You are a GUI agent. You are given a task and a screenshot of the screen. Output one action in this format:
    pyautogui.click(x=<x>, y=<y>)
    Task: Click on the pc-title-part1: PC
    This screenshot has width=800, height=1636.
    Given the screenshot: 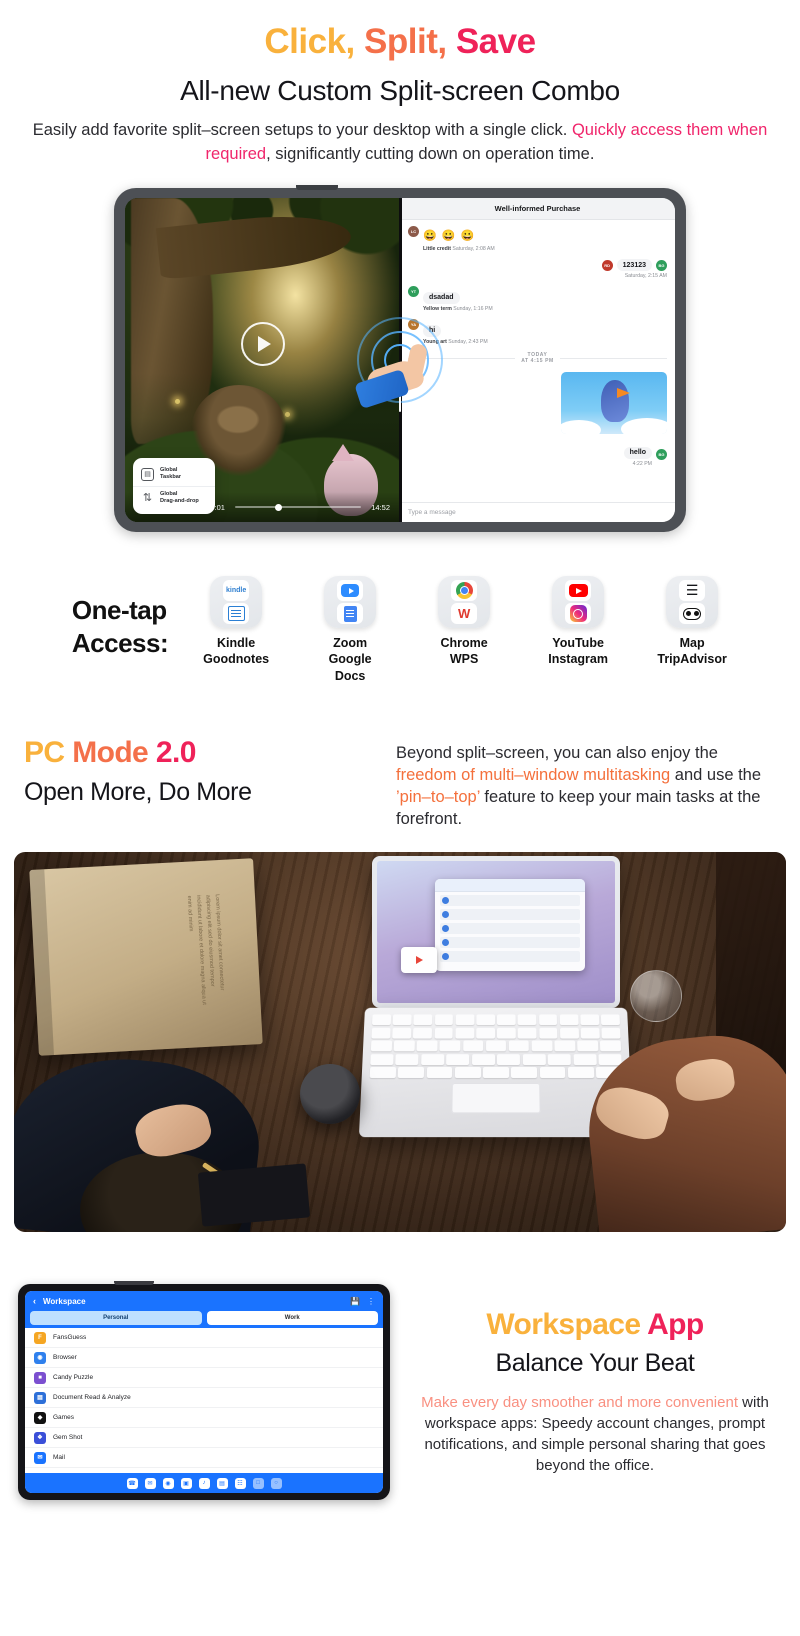 What is the action you would take?
    pyautogui.click(x=48, y=752)
    